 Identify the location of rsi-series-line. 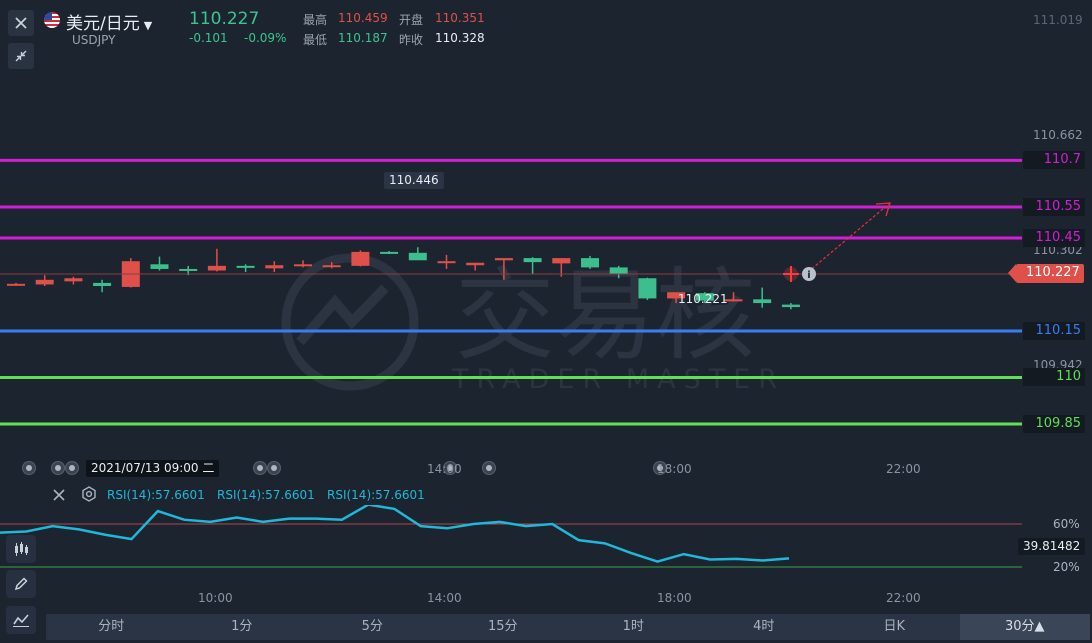
(395, 534).